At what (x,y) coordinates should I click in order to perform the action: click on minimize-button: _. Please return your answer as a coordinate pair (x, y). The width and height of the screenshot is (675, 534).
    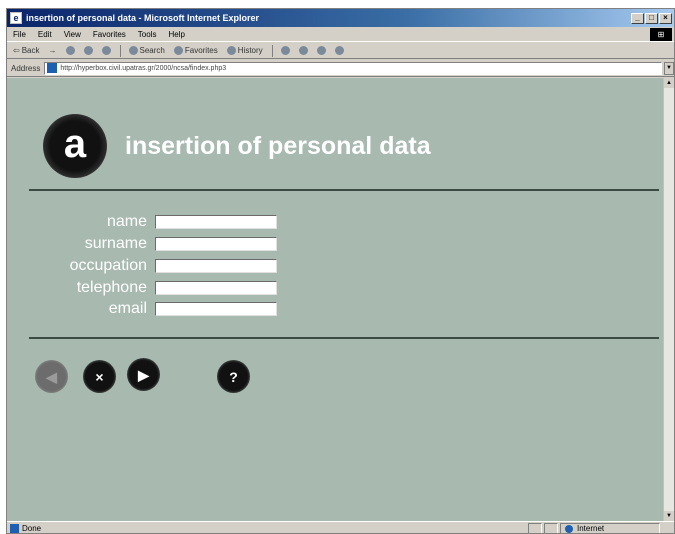
    Looking at the image, I should click on (637, 18).